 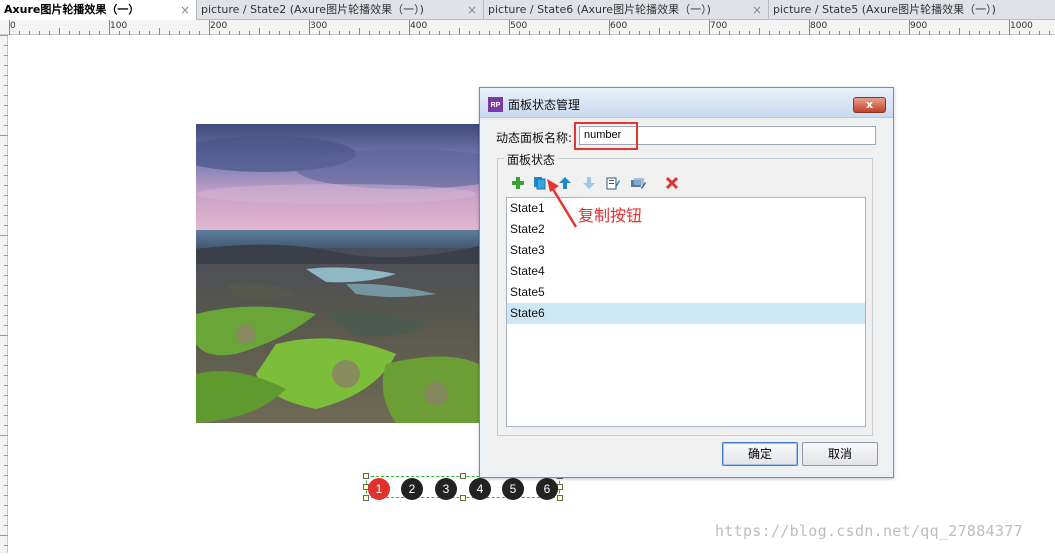 I want to click on ruler-label: 900, so click(x=919, y=26).